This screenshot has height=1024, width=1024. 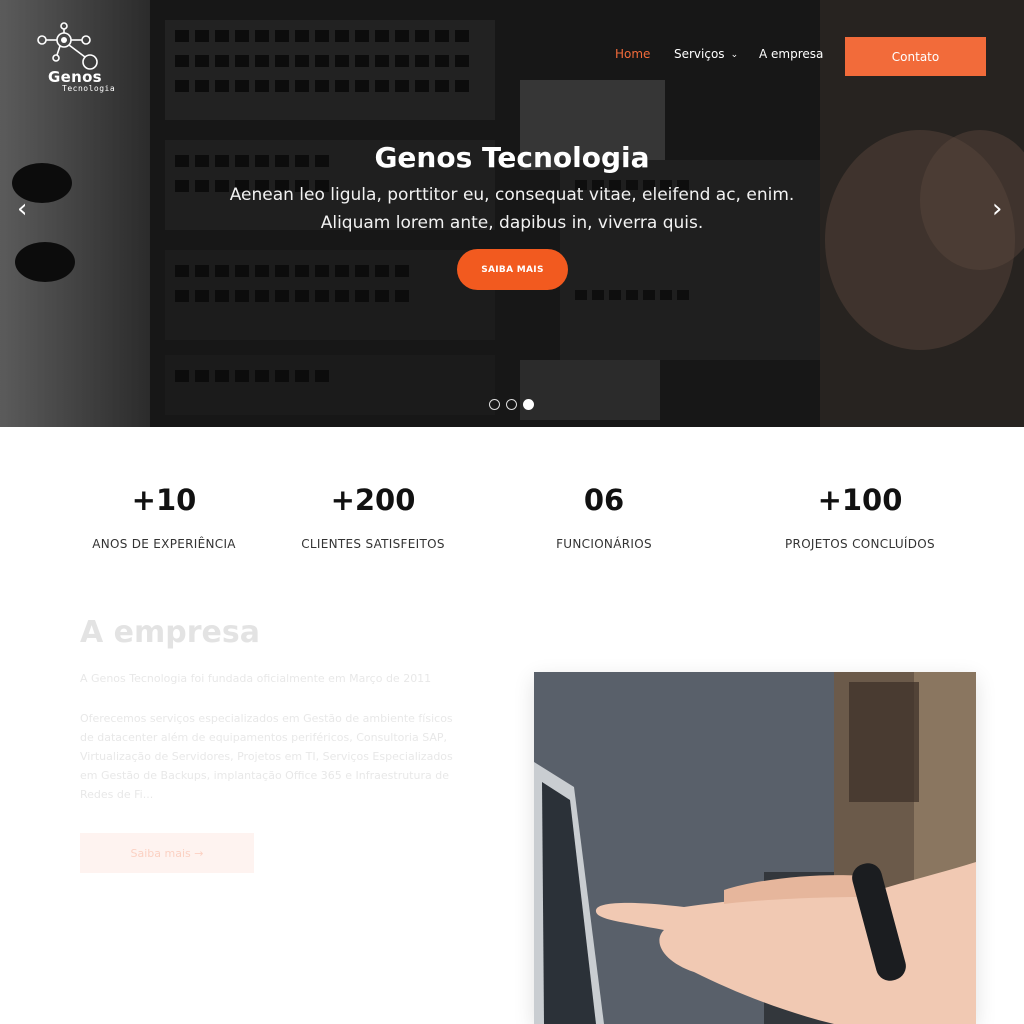 I want to click on stat-clients: +200 CLIENTES SATISFEITOS, so click(x=373, y=517).